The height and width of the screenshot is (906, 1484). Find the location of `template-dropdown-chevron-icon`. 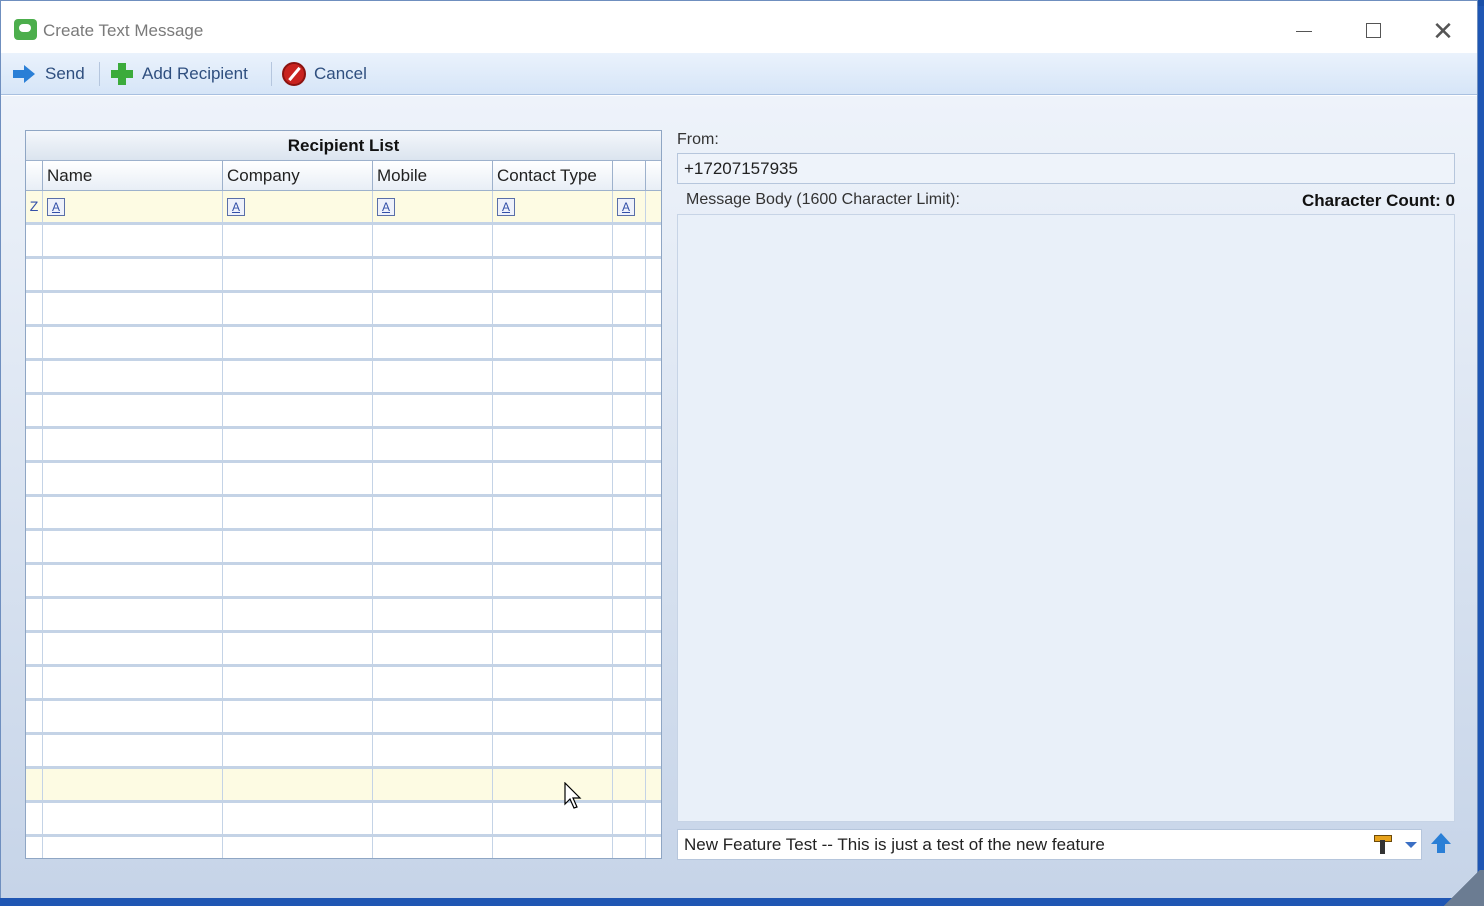

template-dropdown-chevron-icon is located at coordinates (1411, 844).